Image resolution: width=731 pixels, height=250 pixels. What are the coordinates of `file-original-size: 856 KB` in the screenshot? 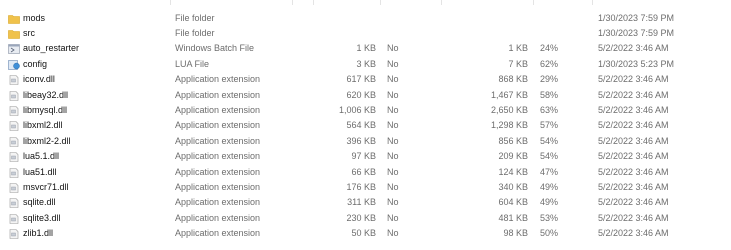 It's located at (513, 140).